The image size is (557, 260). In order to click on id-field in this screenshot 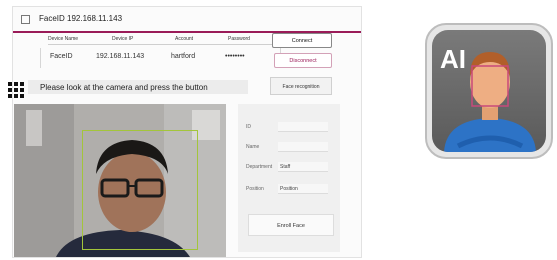, I will do `click(303, 127)`.